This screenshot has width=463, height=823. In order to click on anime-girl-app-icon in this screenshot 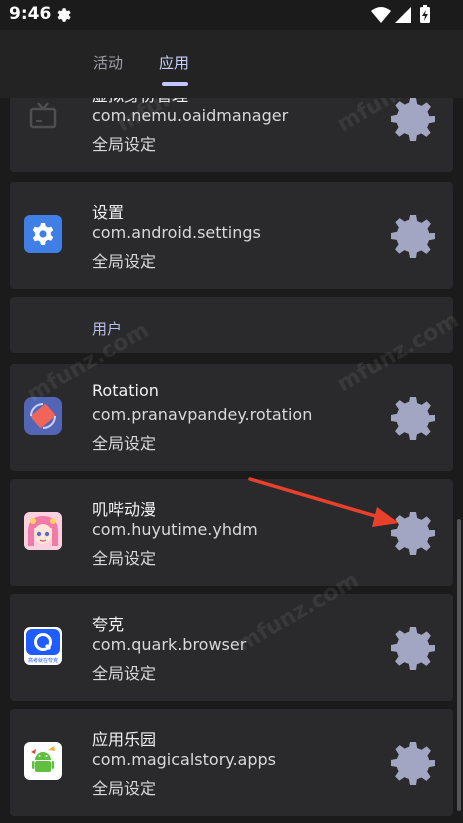, I will do `click(43, 531)`.